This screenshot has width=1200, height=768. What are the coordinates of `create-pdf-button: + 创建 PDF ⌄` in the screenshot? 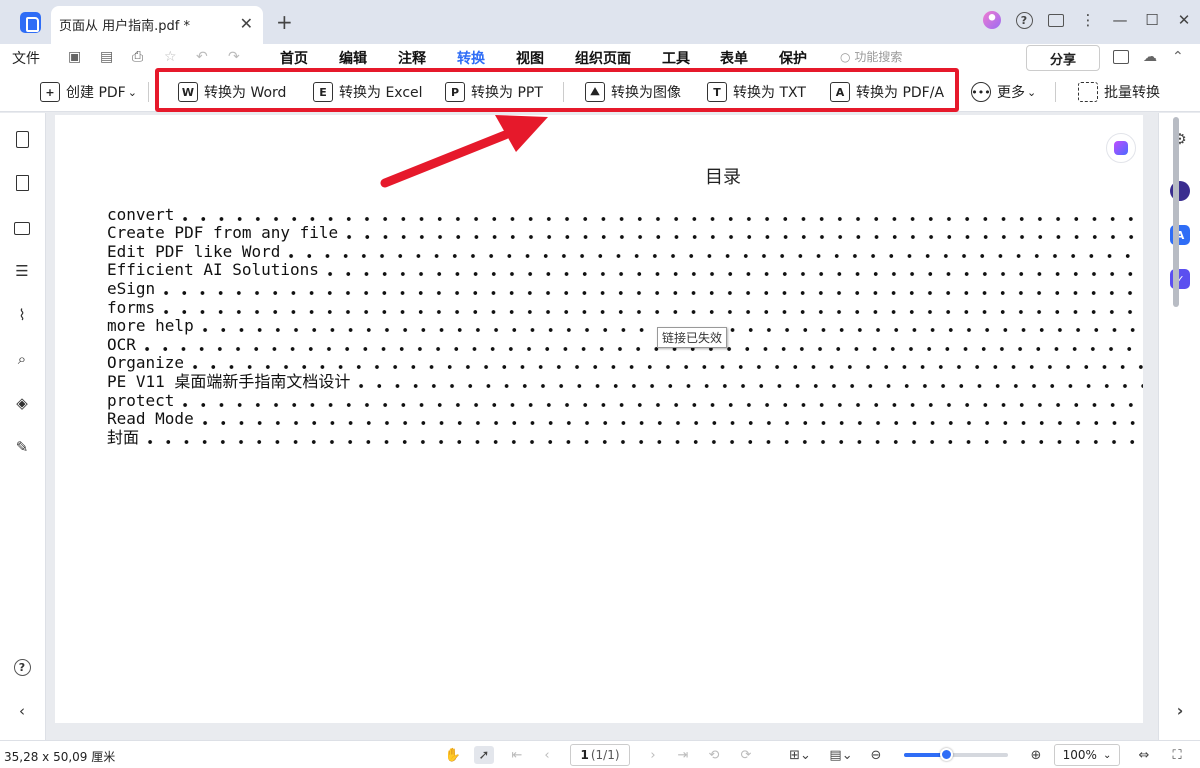 It's located at (88, 92).